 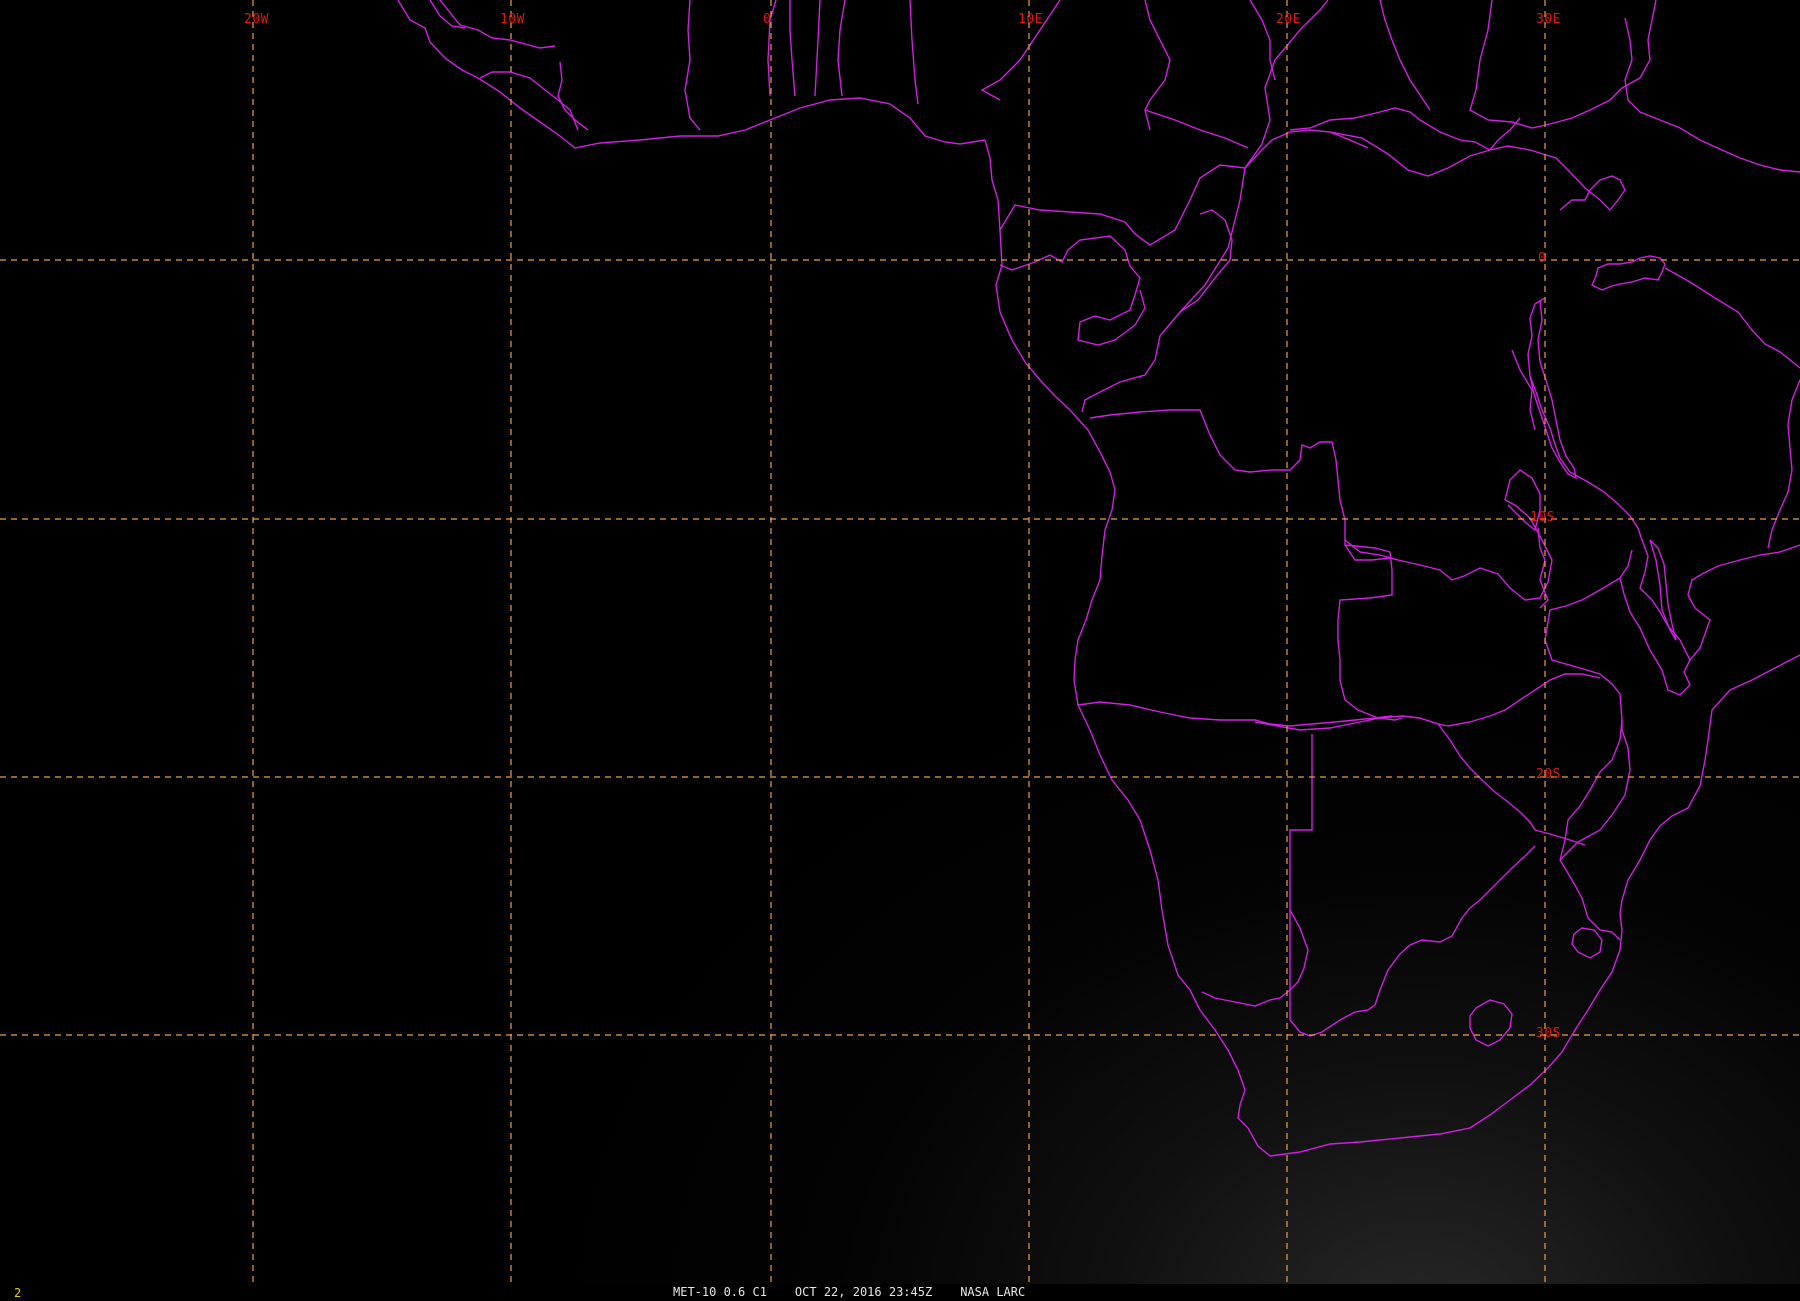 I want to click on sudan-ethiopia, so click(x=1405, y=55).